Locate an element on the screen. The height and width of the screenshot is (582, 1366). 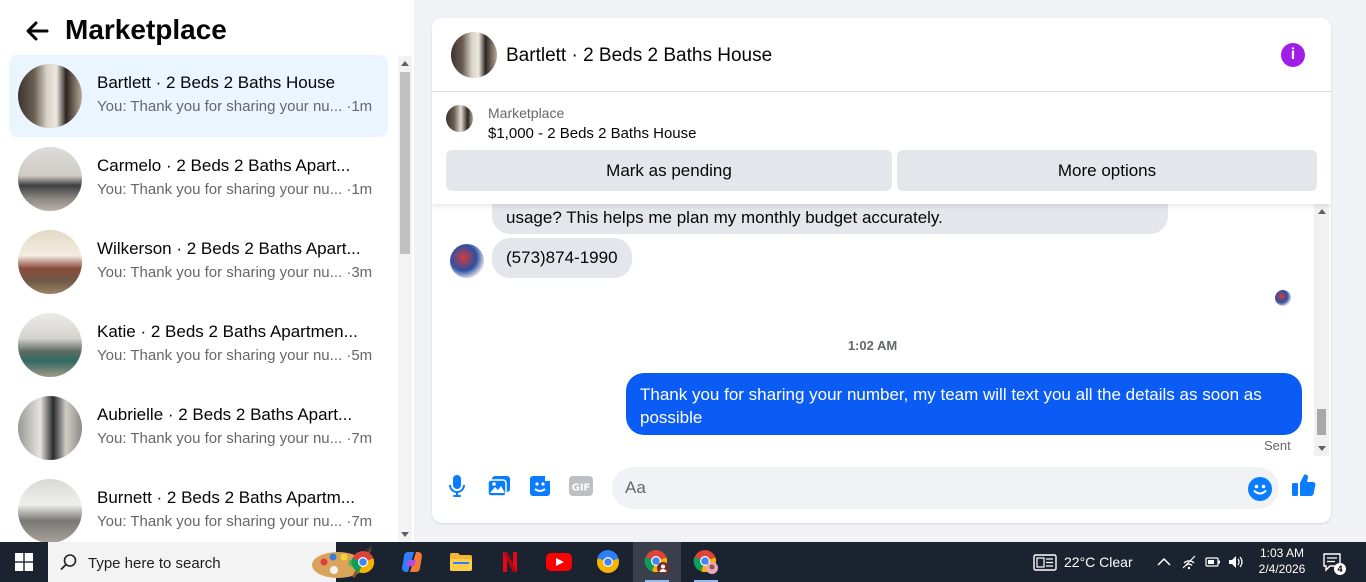
seen-indicator-avatar is located at coordinates (1283, 298).